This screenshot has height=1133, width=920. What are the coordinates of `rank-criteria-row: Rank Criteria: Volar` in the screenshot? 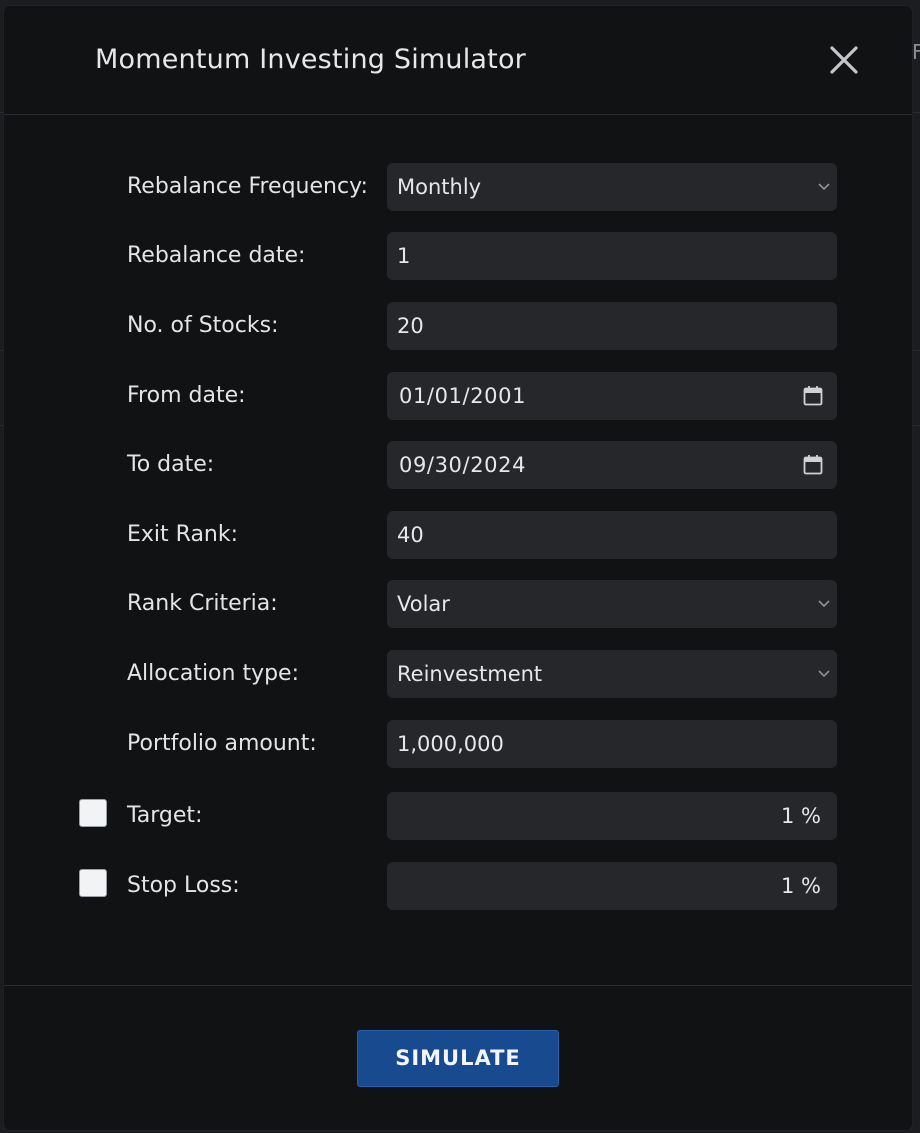 It's located at (458, 604).